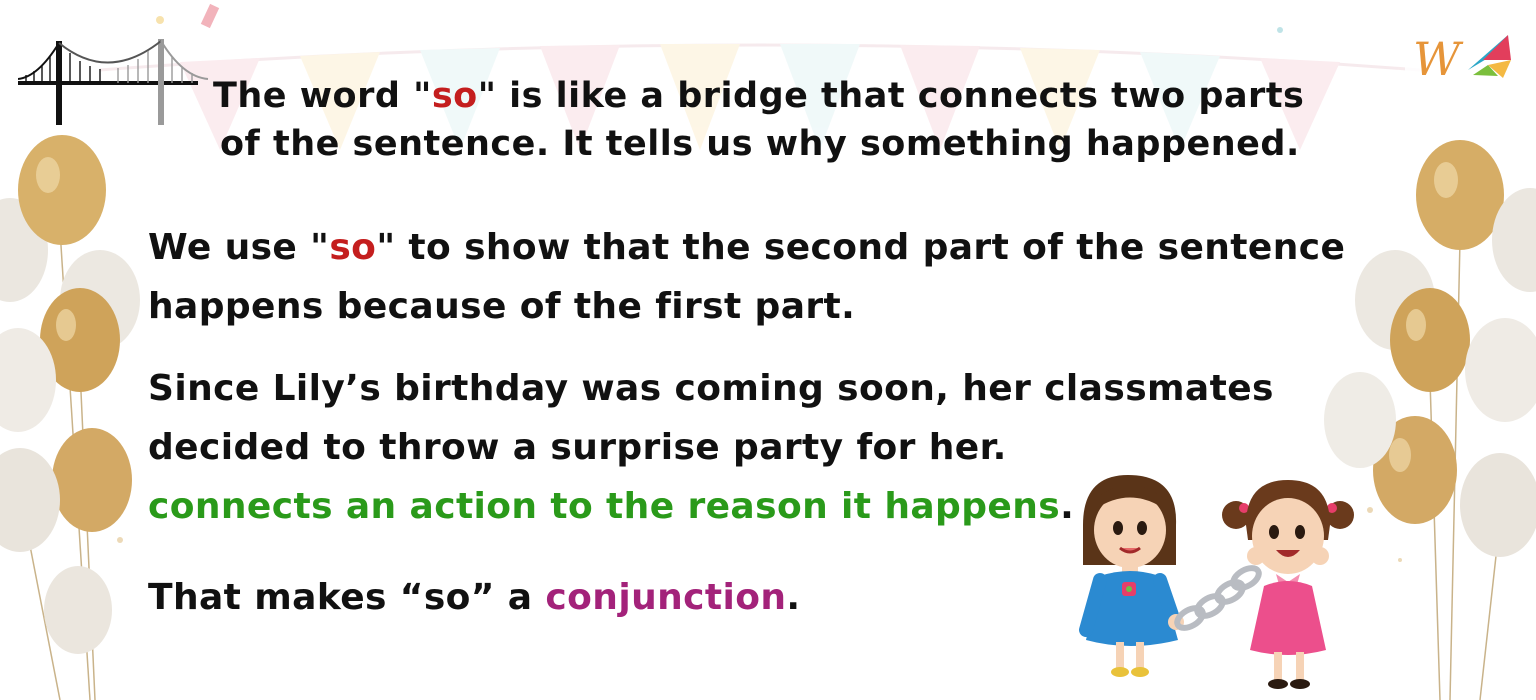 The image size is (1536, 700). Describe the element at coordinates (474, 597) in the screenshot. I see `conclusion-line: That makes “so” a conjunction.` at that location.